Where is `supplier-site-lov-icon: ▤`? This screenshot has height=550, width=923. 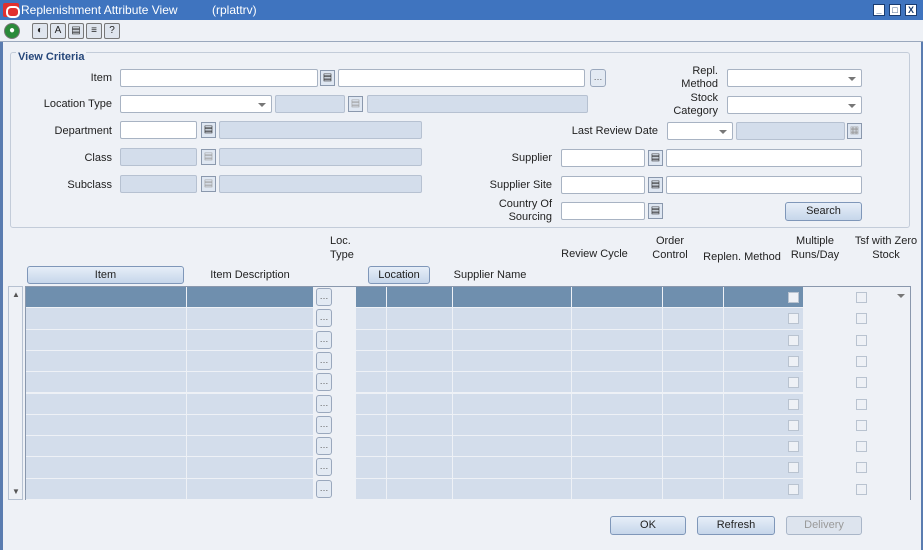
supplier-site-lov-icon: ▤ is located at coordinates (655, 185).